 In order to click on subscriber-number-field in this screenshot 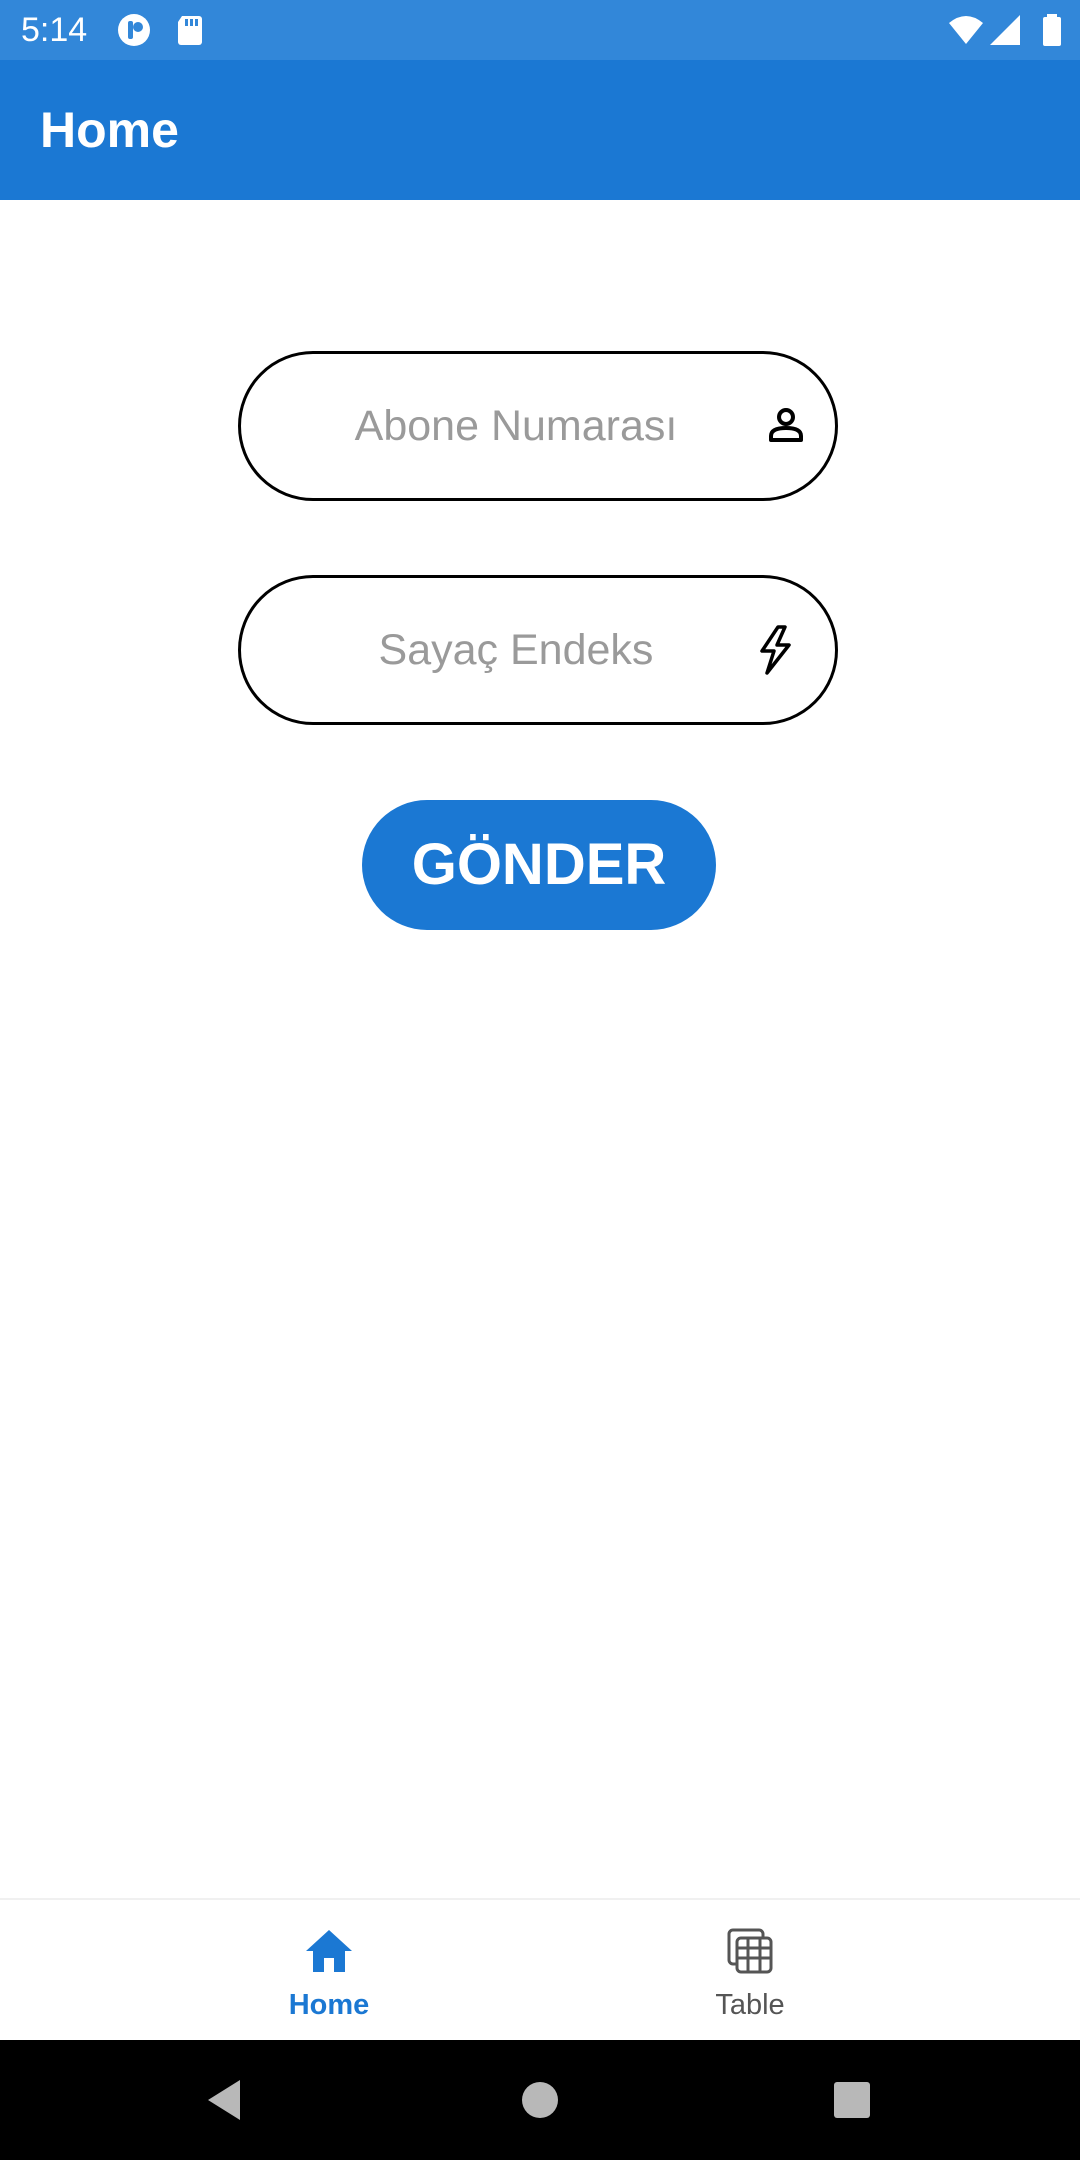, I will do `click(538, 426)`.